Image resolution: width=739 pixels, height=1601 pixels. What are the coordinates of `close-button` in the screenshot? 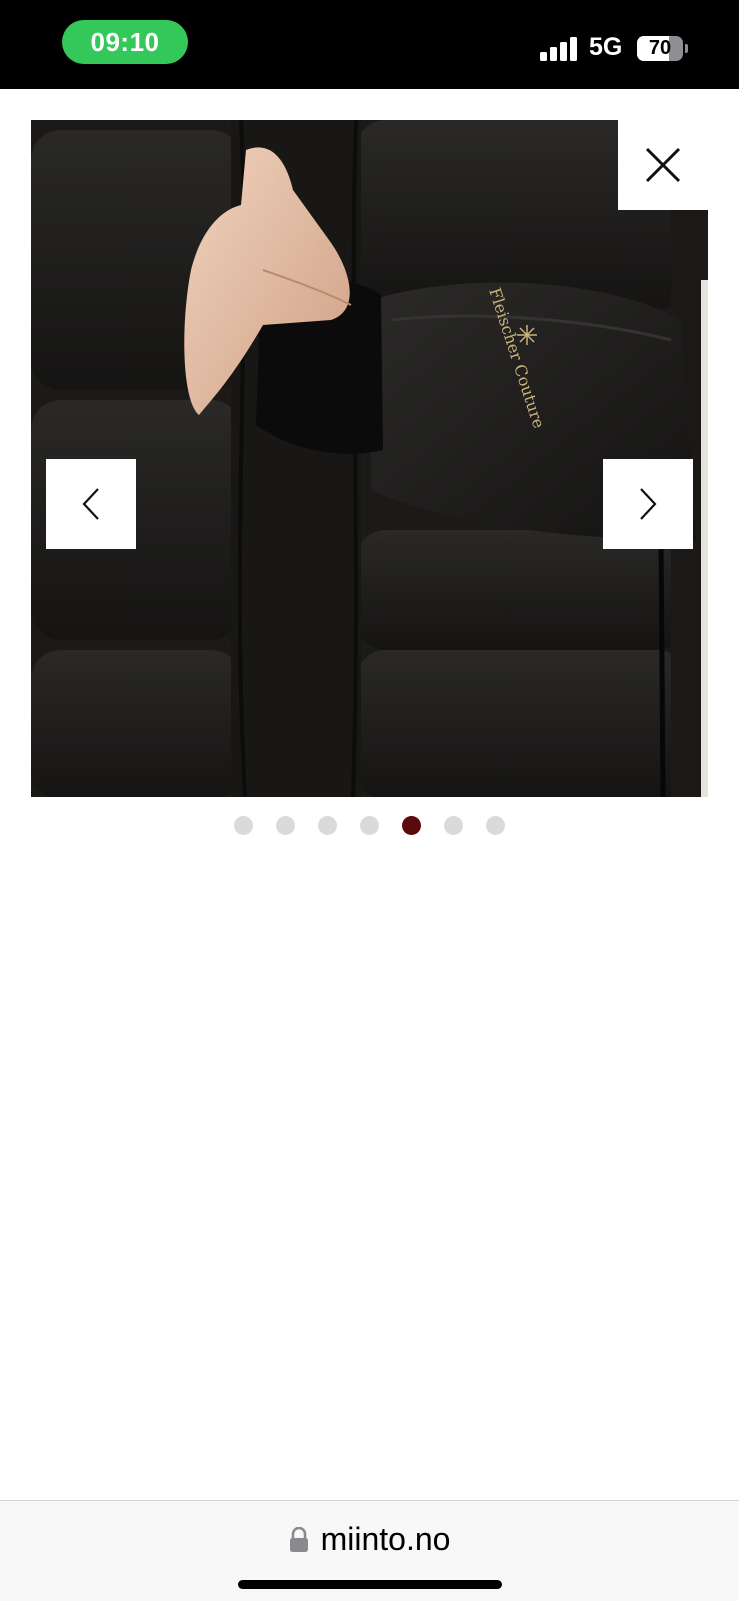 It's located at (663, 165).